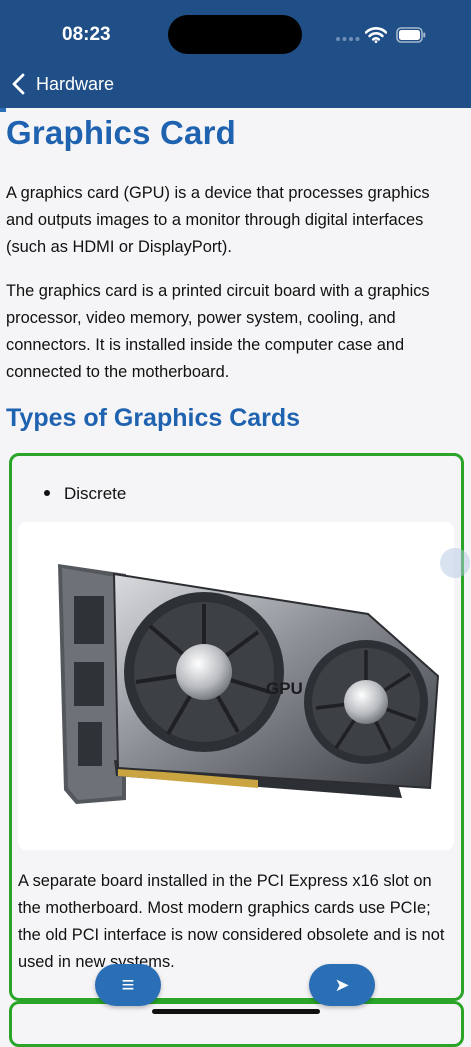 Image resolution: width=471 pixels, height=1047 pixels. Describe the element at coordinates (284, 688) in the screenshot. I see `gpu-logo-text: GPU` at that location.